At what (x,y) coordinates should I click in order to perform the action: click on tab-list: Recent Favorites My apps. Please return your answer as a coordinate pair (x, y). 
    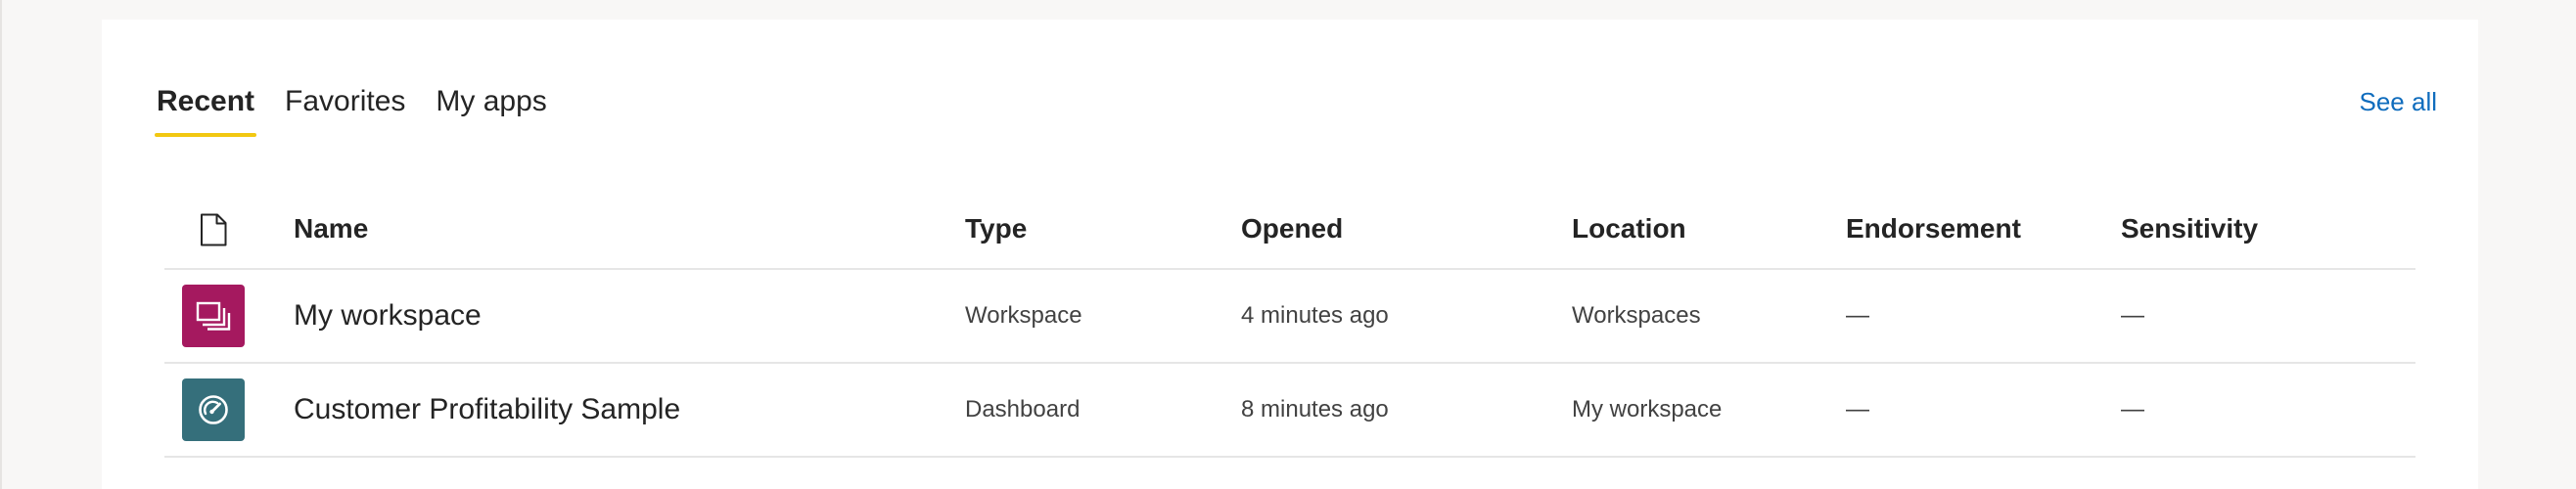
    Looking at the image, I should click on (365, 107).